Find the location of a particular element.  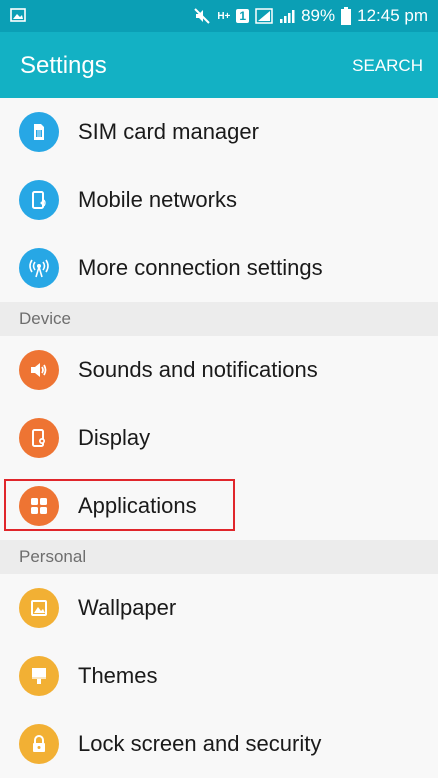

settings-item-display: Display is located at coordinates (219, 438).